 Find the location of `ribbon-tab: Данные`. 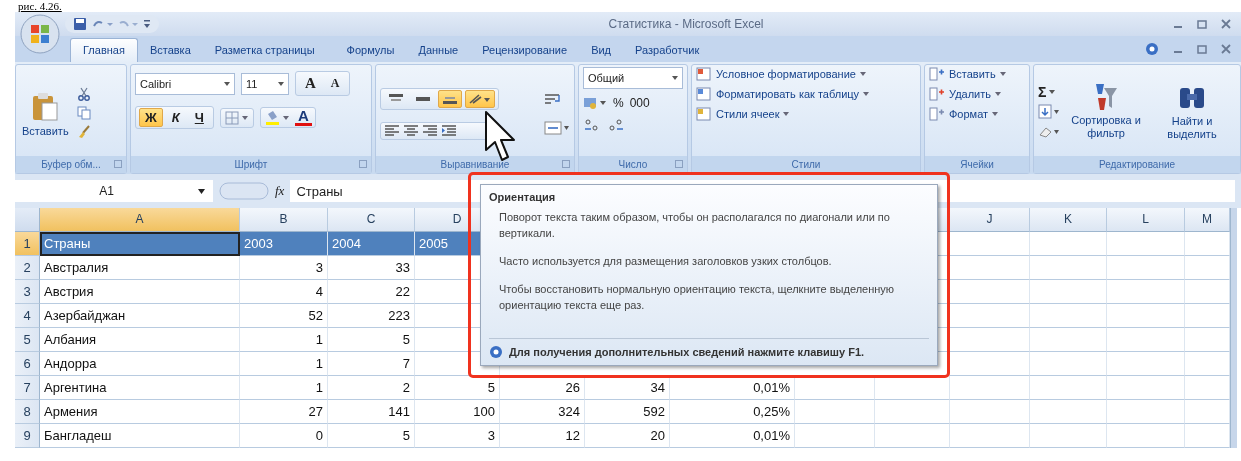

ribbon-tab: Данные is located at coordinates (438, 50).